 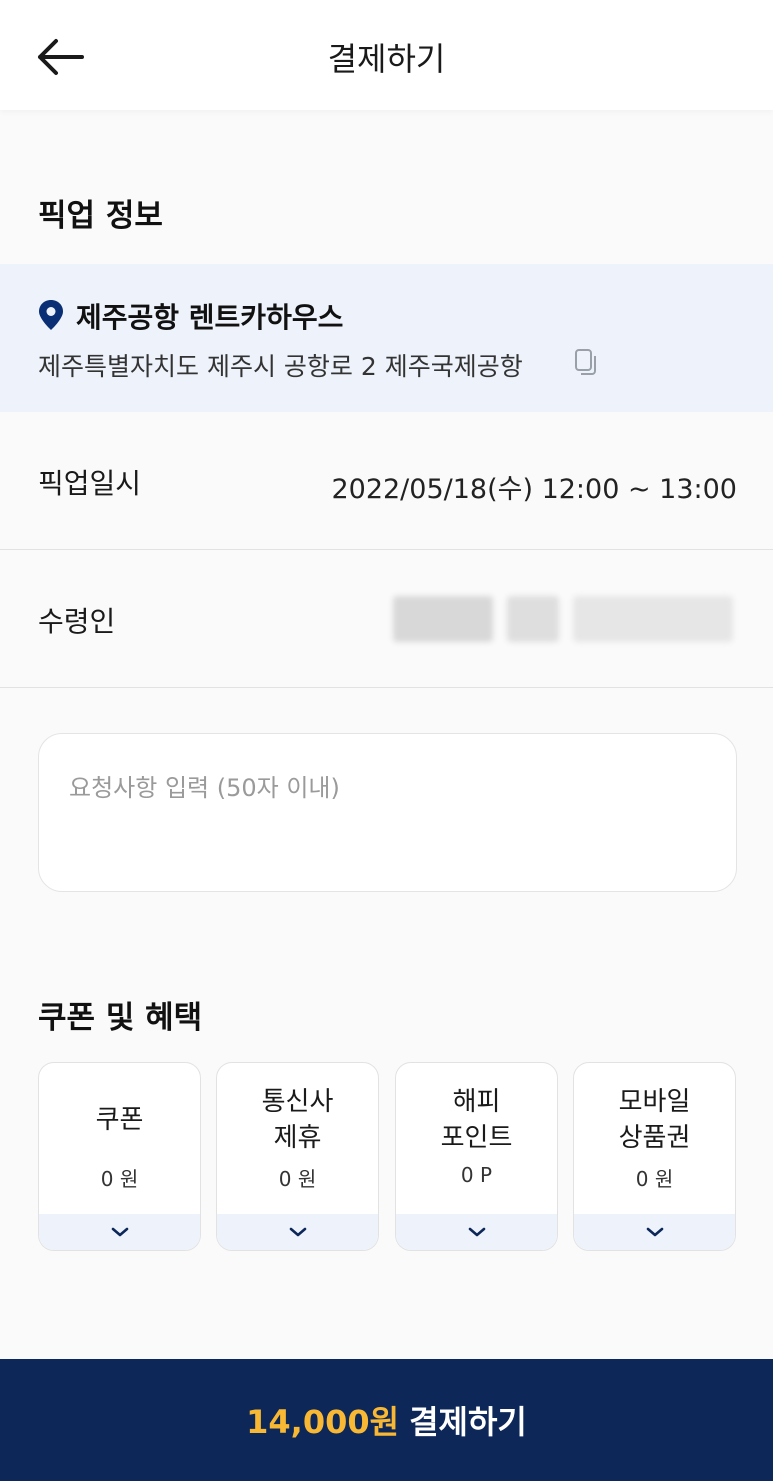 I want to click on pickup-location-address: 제주특별자치도 제주시 공항로 2 제주국제공항, so click(x=280, y=366).